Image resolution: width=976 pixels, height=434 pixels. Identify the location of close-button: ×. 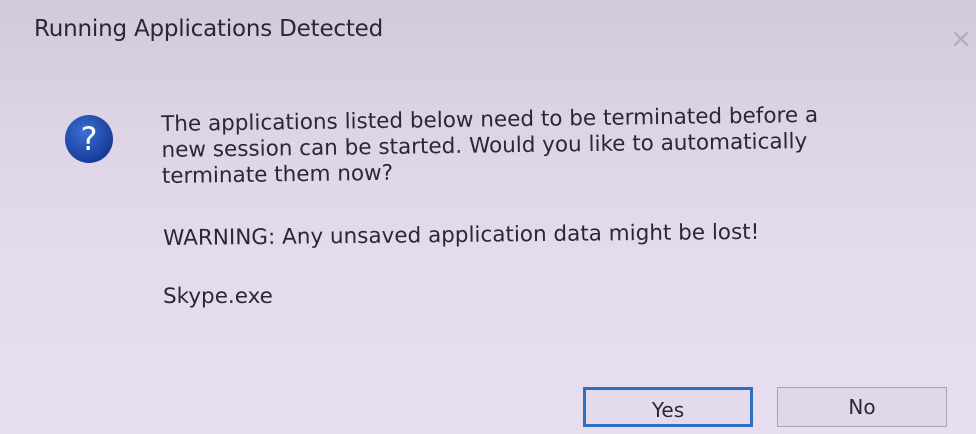
(961, 39).